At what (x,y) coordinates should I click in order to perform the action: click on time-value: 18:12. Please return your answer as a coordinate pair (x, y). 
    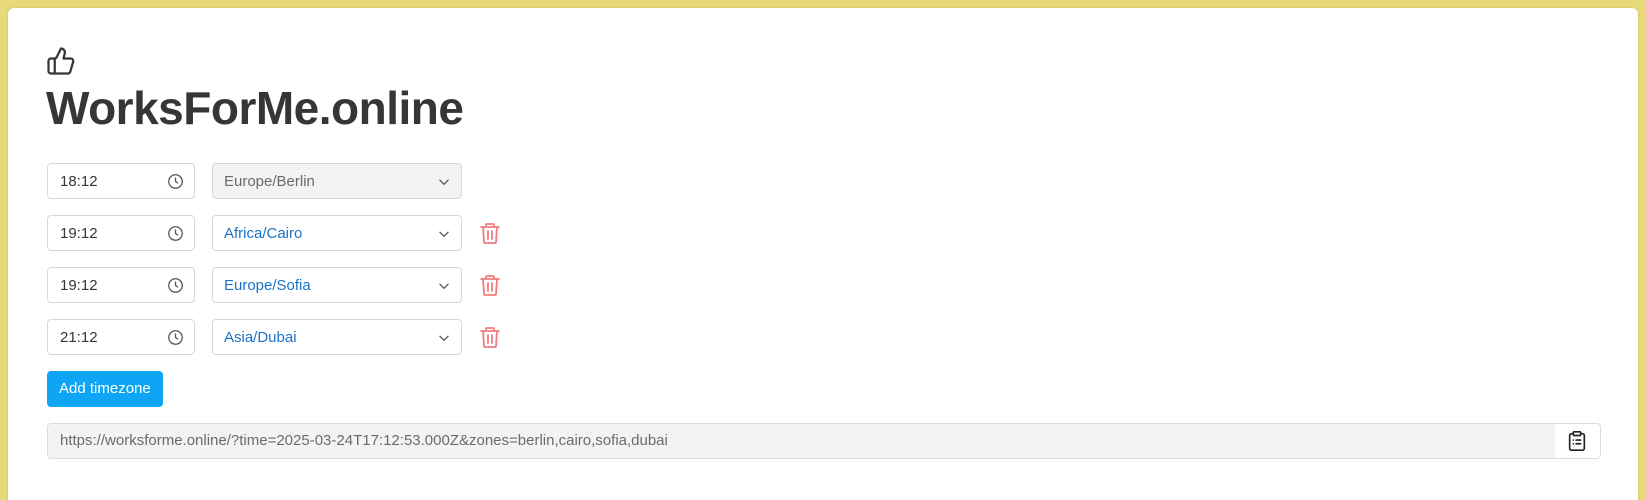
    Looking at the image, I should click on (79, 181).